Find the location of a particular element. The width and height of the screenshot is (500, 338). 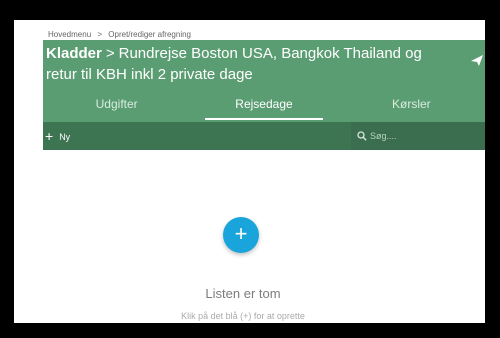

search-icon is located at coordinates (362, 136).